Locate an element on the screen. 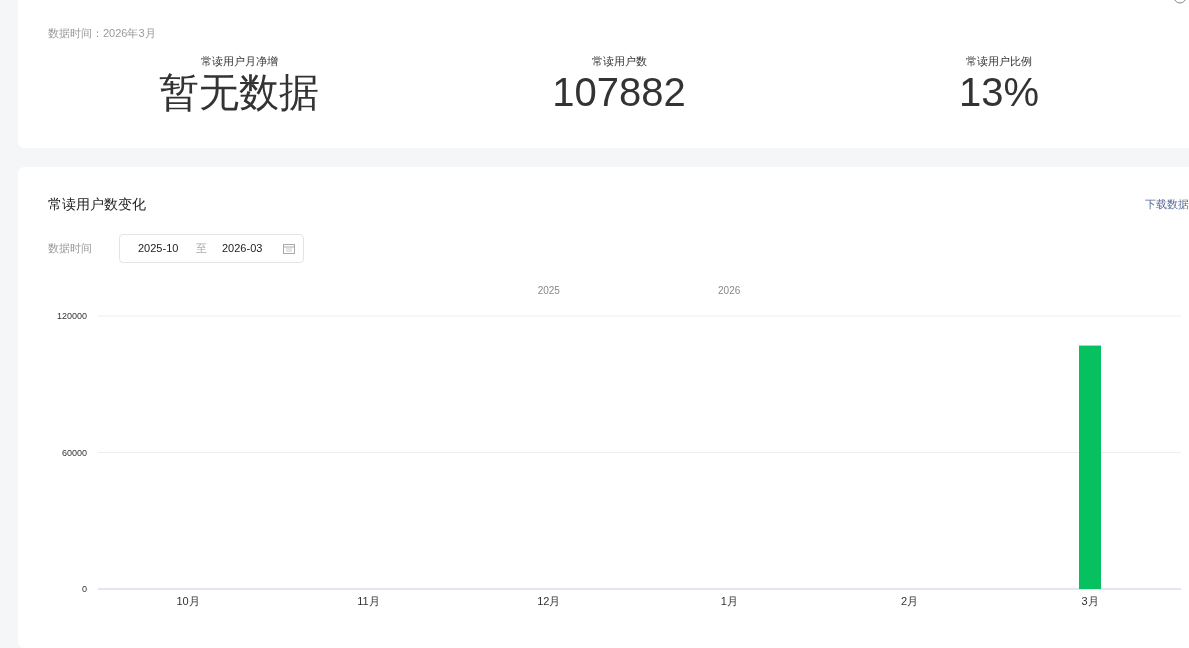 The image size is (1189, 648). metric-label: 常读用户比例 is located at coordinates (999, 61).